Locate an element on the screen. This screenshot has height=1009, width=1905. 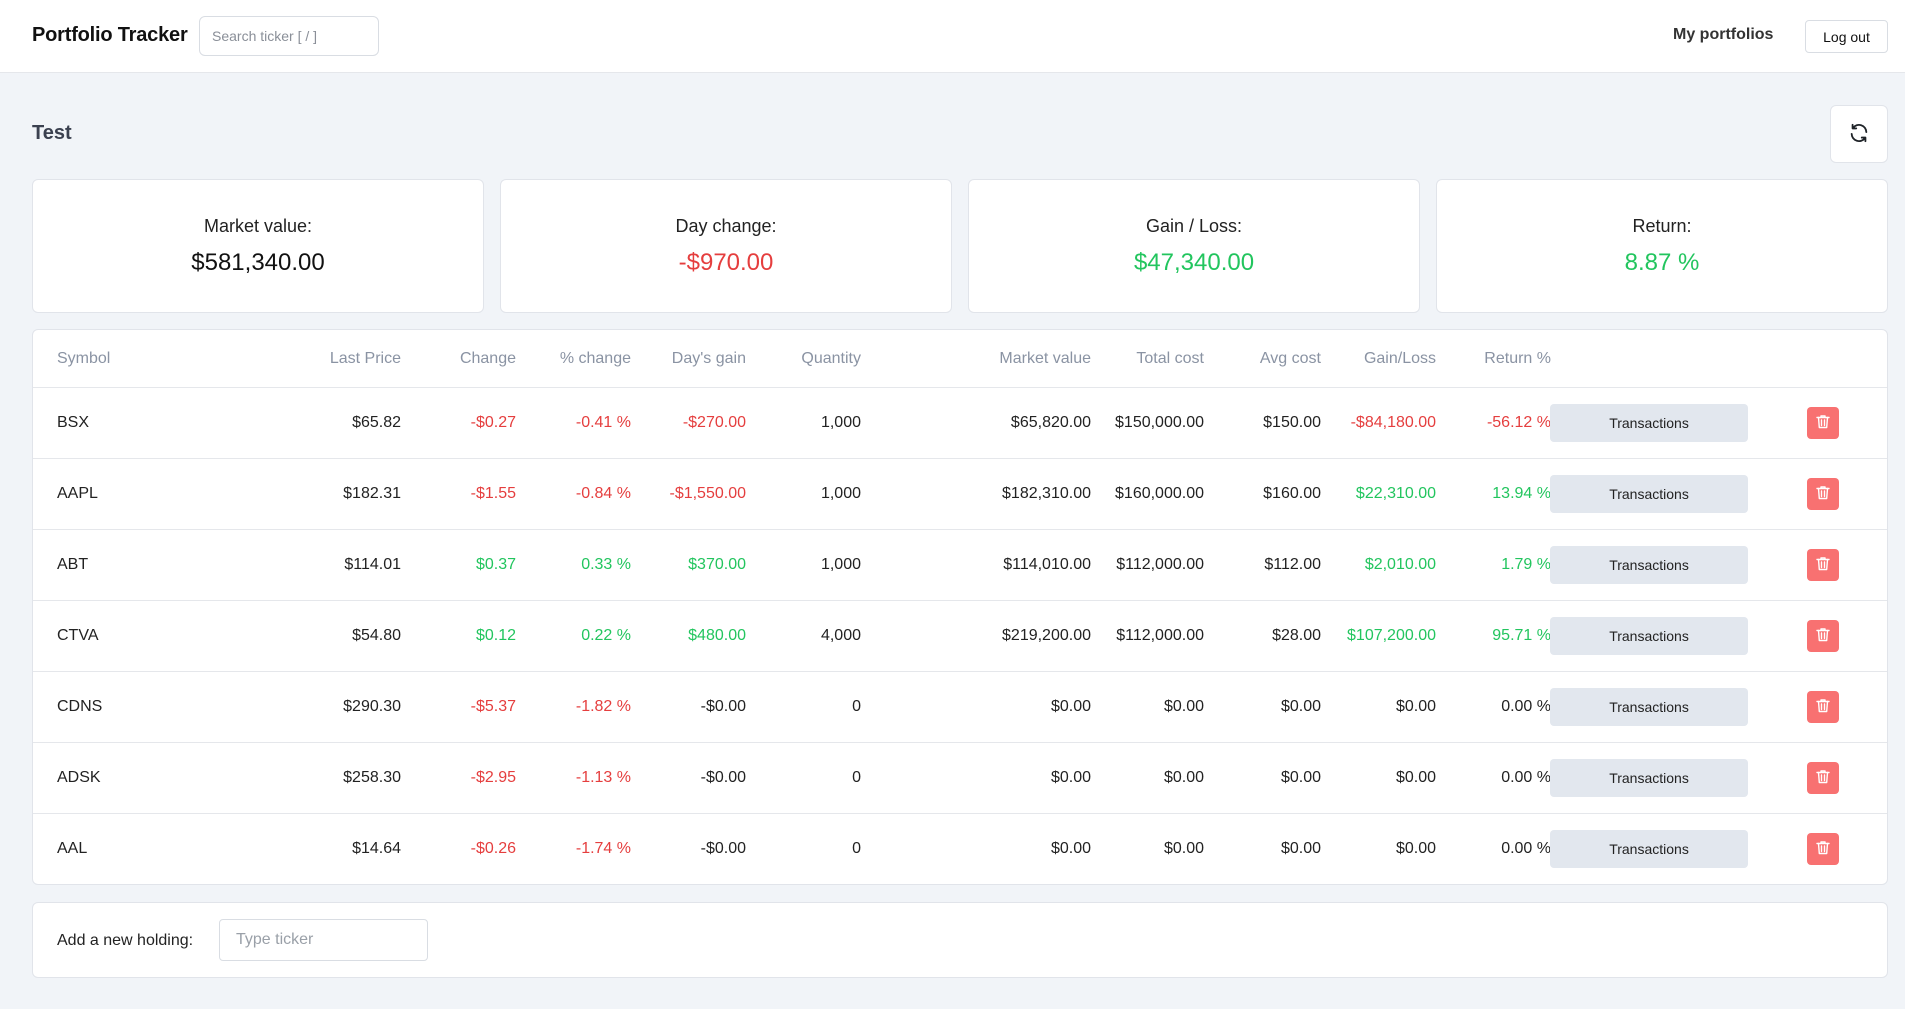
cell-symbol: AAPL is located at coordinates (77, 493).